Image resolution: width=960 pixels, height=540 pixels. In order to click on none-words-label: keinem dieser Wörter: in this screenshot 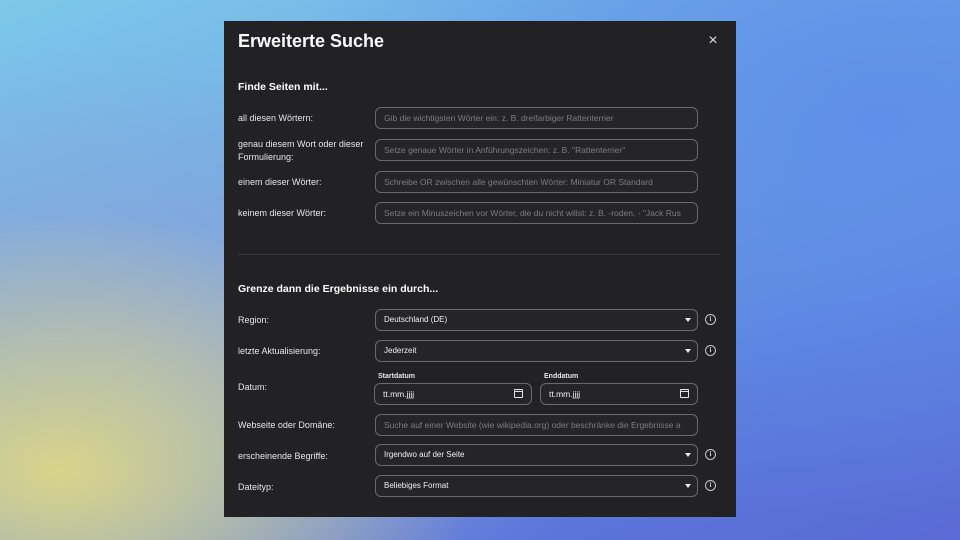, I will do `click(282, 213)`.